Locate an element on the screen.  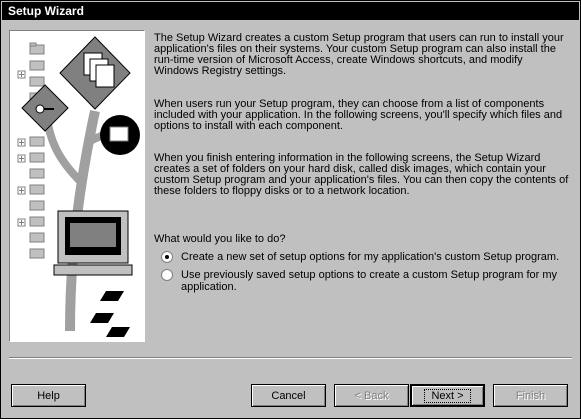
help-button-label: Help is located at coordinates (48, 395).